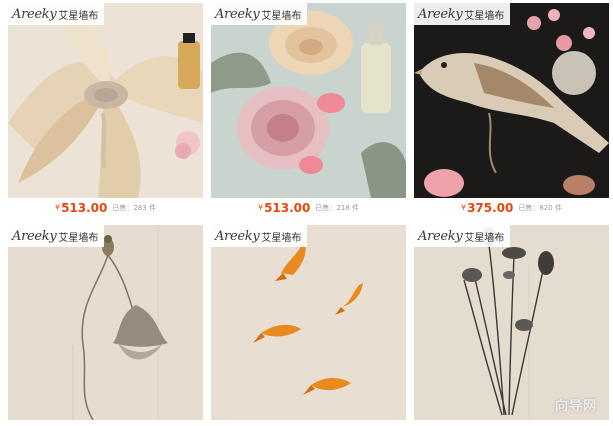 This screenshot has width=613, height=426. I want to click on price-line: ¥513.00 已售：218 件, so click(308, 208).